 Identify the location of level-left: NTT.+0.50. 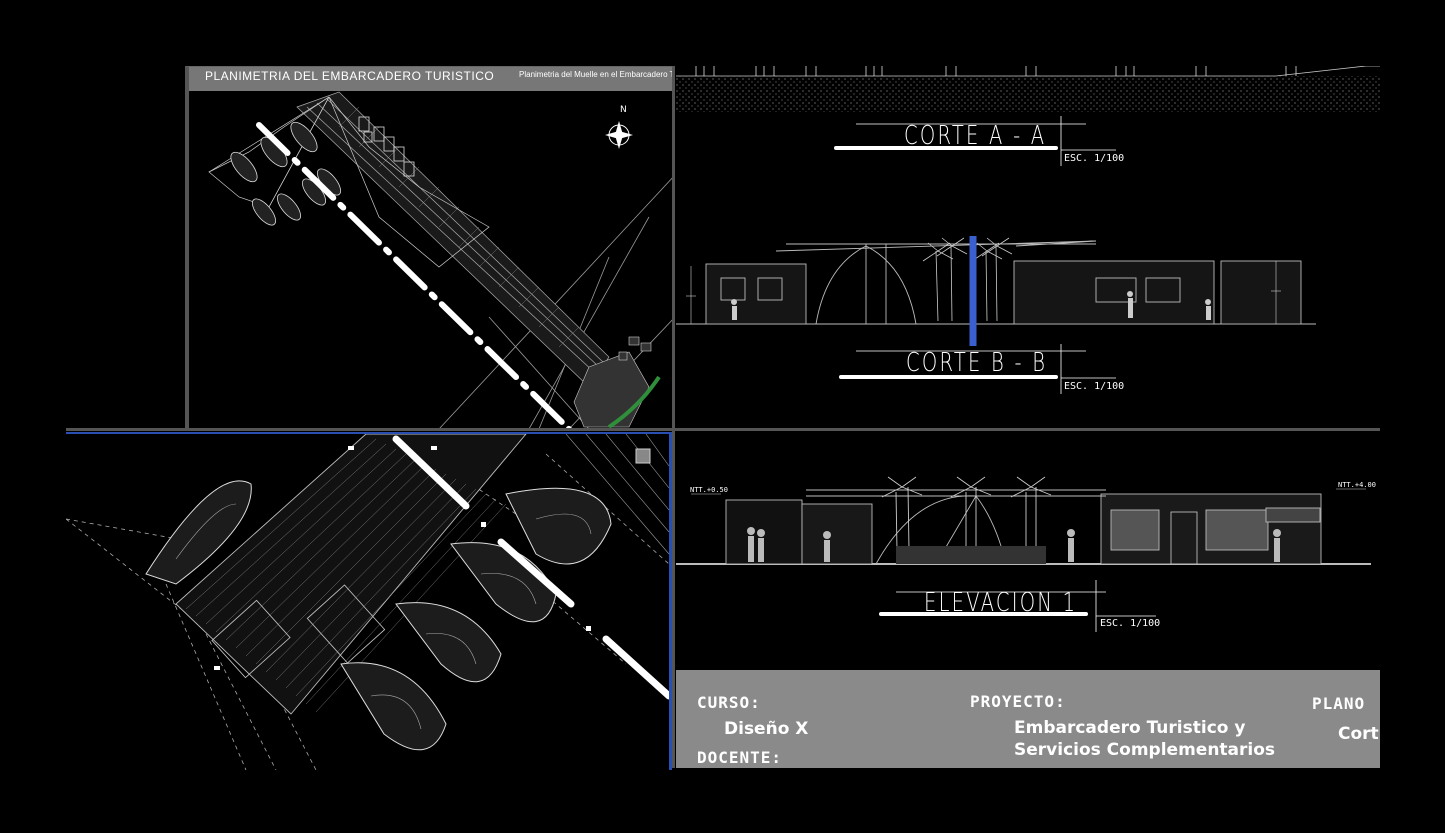
(709, 490).